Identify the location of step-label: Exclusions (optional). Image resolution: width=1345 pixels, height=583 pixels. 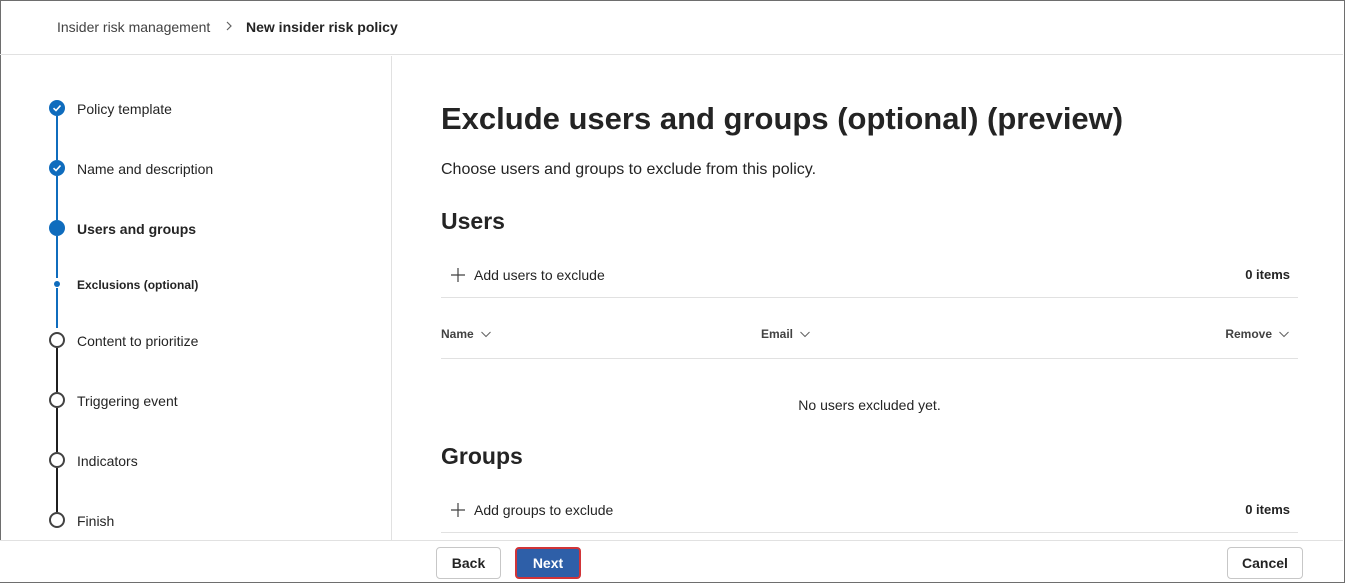
(138, 285).